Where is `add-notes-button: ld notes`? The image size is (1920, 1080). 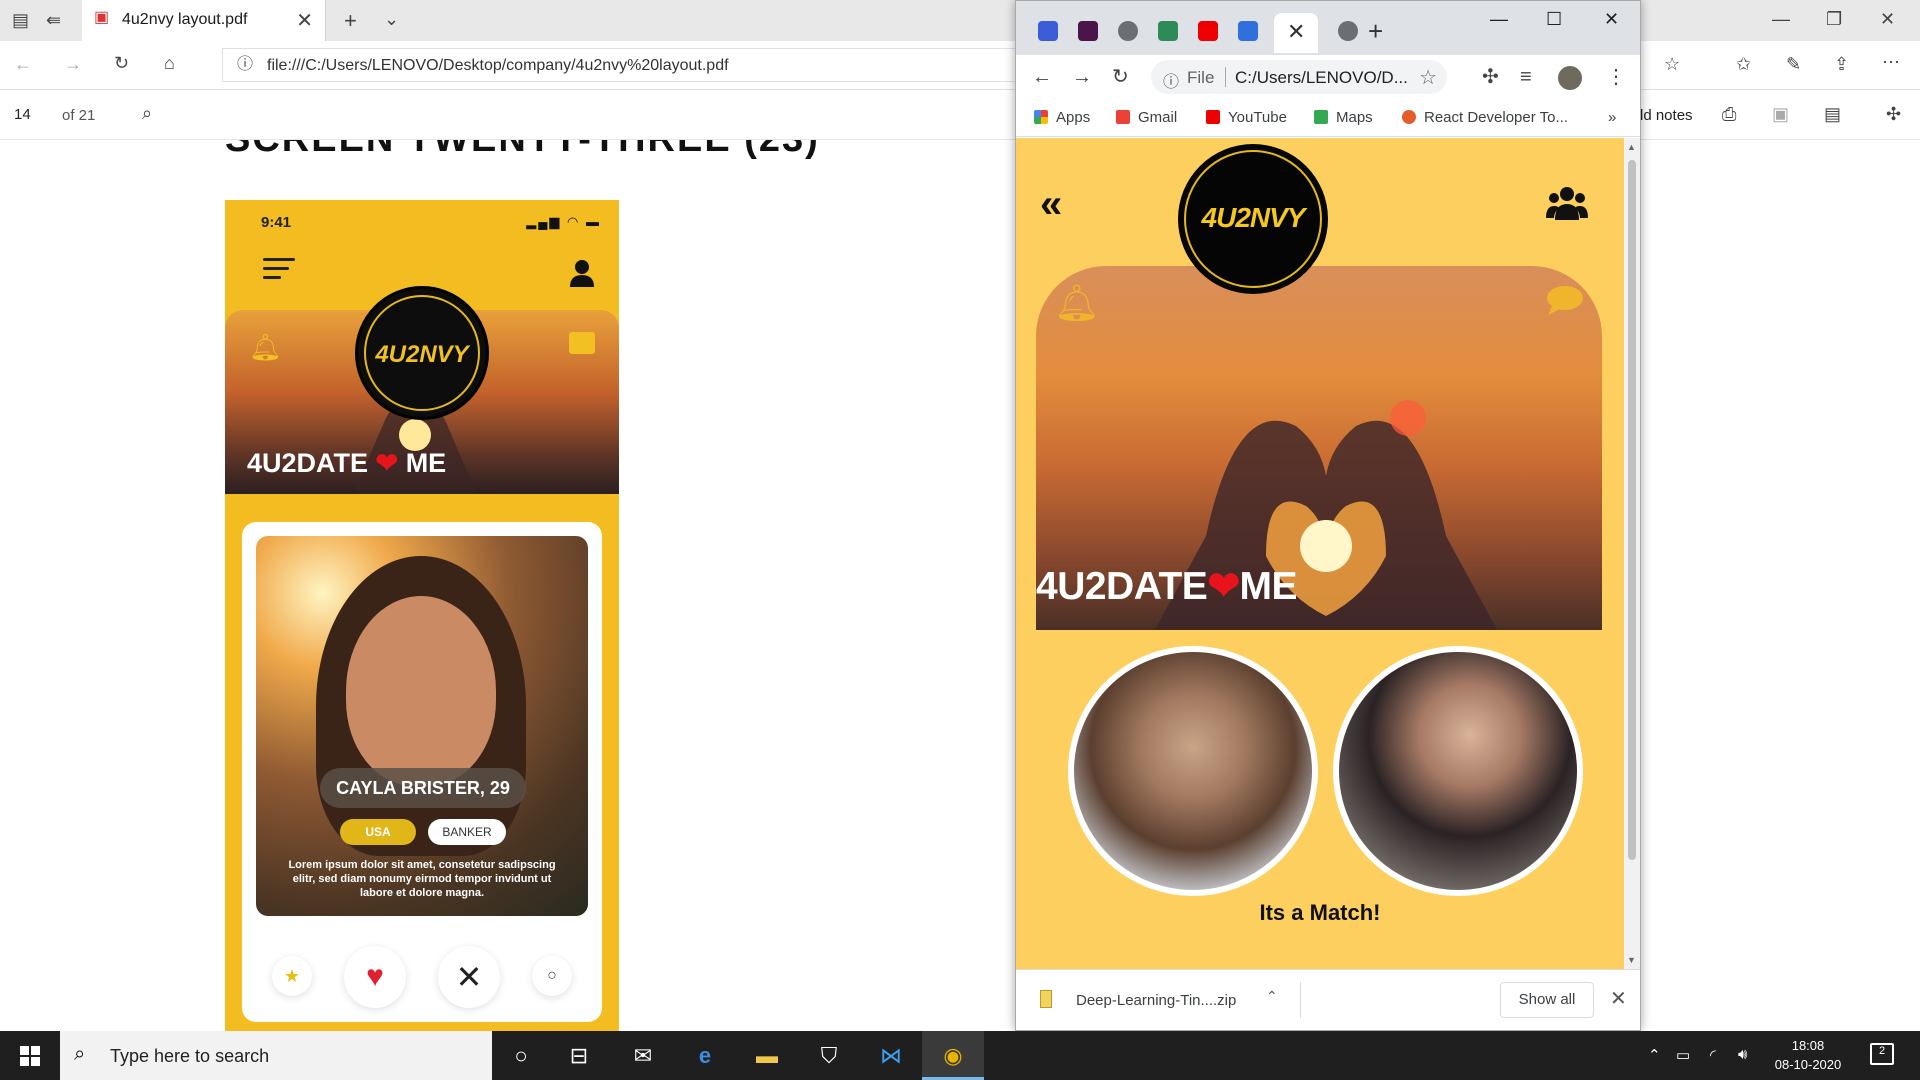 add-notes-button: ld notes is located at coordinates (1666, 115).